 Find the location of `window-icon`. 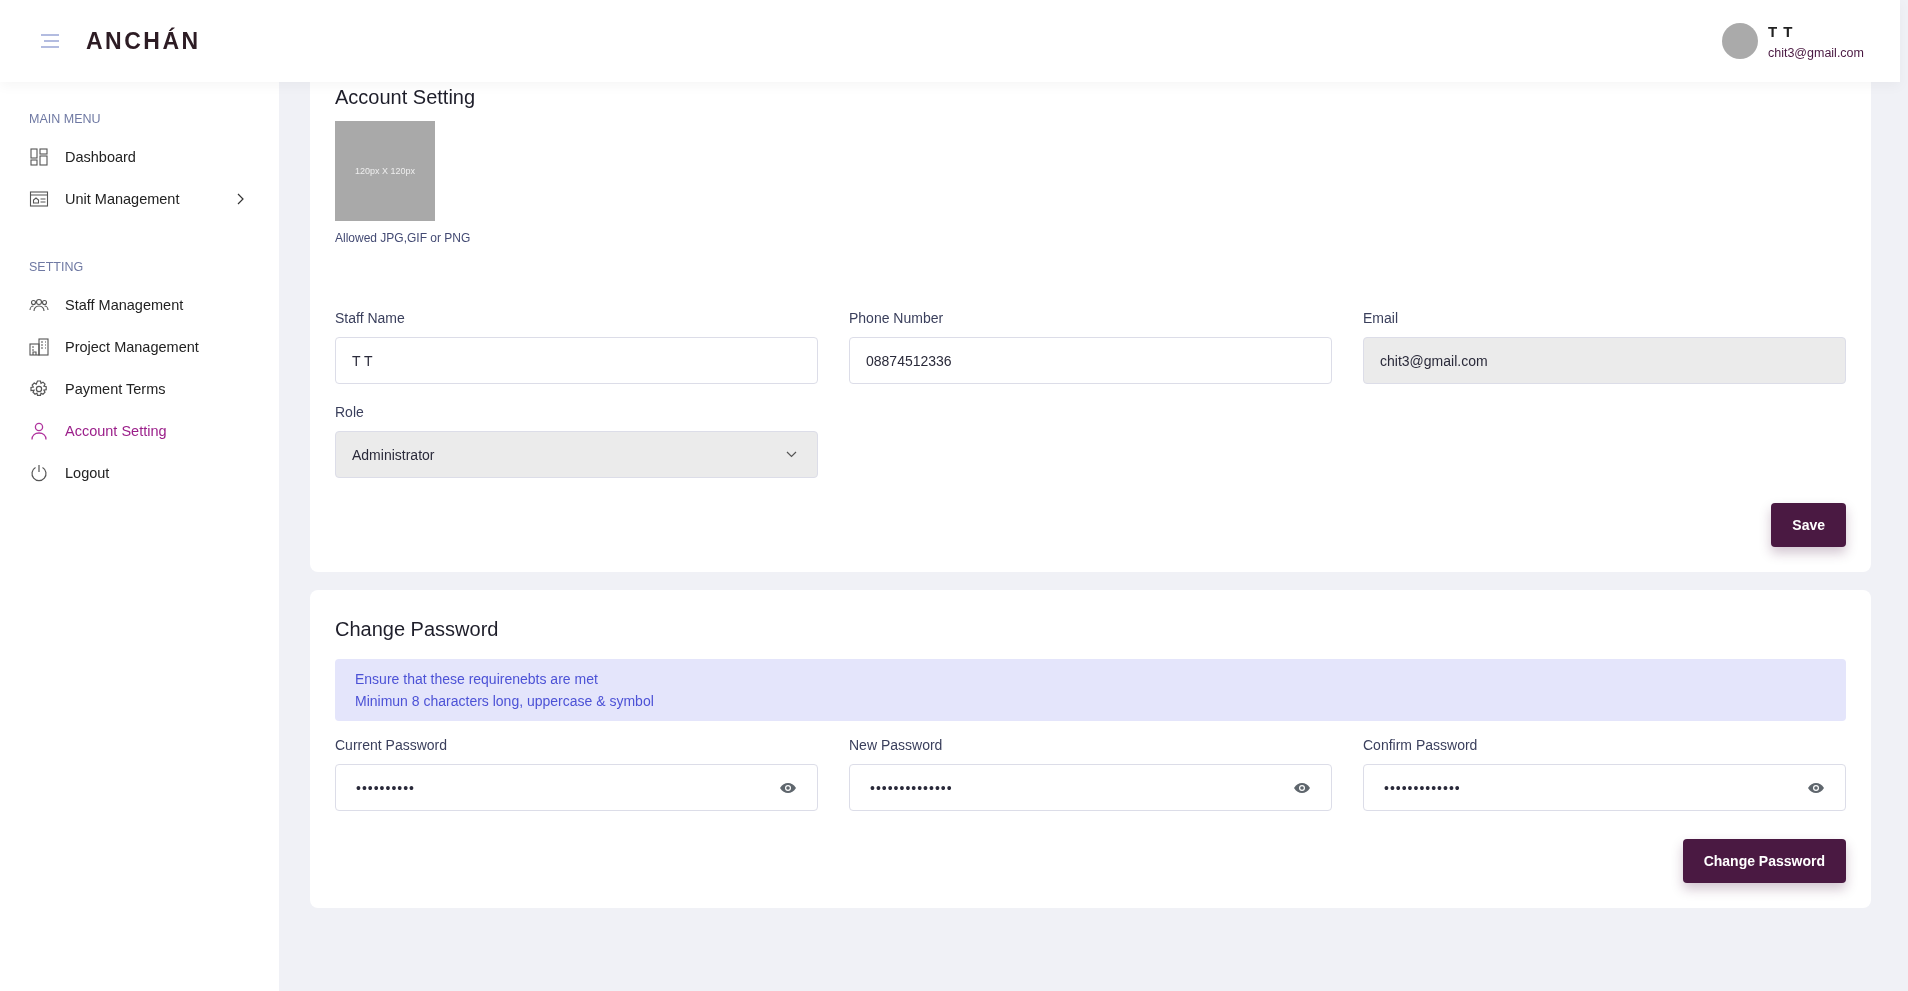

window-icon is located at coordinates (39, 199).